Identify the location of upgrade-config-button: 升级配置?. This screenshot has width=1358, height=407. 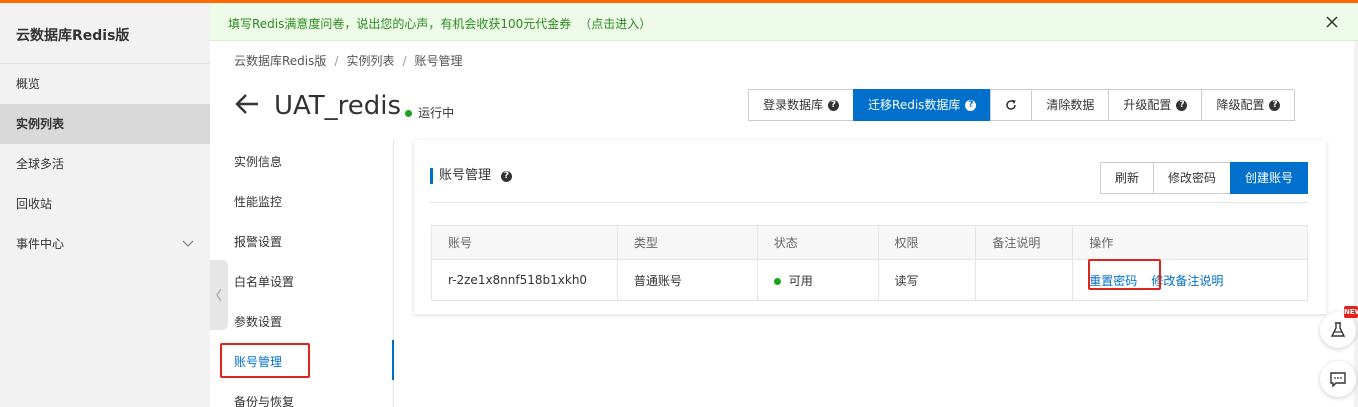
(1155, 105).